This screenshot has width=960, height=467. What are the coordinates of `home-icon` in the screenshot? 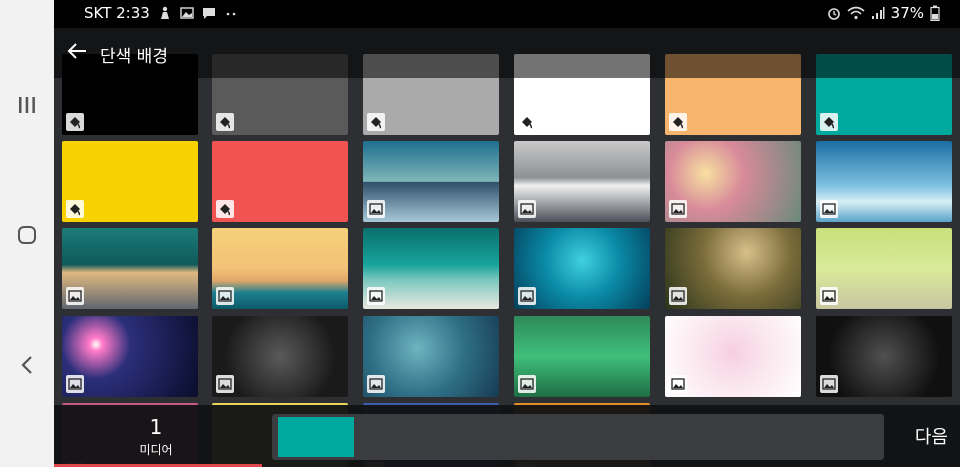 It's located at (27, 235).